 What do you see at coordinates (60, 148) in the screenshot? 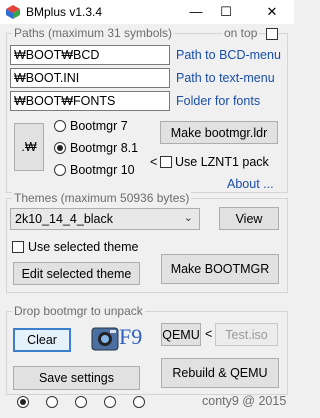
I see `bootmgr-81-radio` at bounding box center [60, 148].